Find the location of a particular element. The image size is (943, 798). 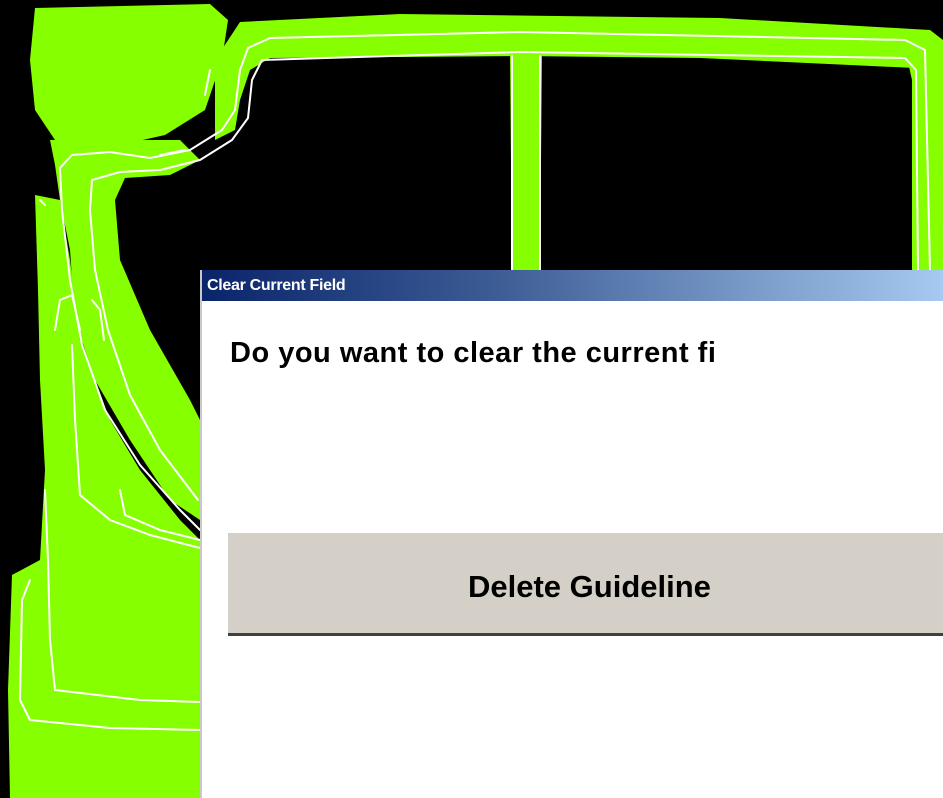

delete-guideline-button: Delete Guideline is located at coordinates (585, 584).